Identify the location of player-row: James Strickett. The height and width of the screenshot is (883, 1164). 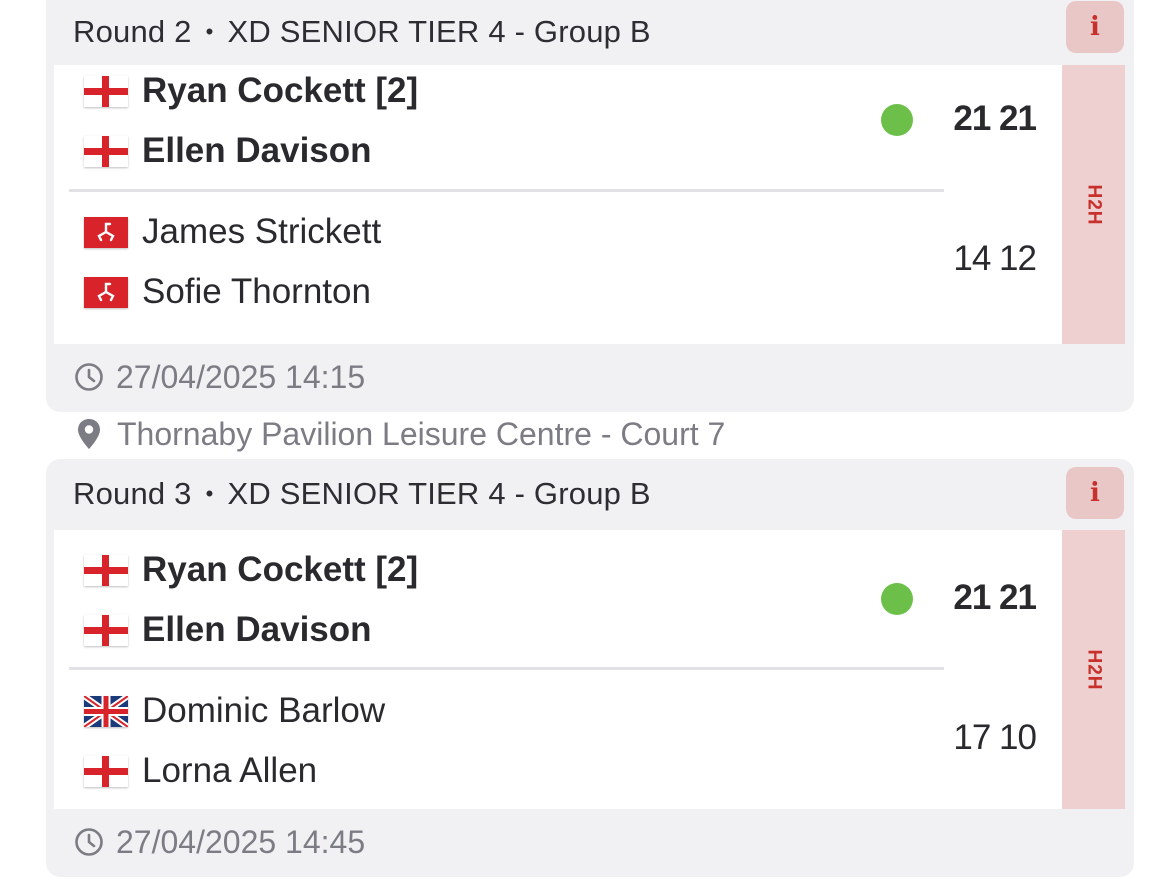
(232, 232).